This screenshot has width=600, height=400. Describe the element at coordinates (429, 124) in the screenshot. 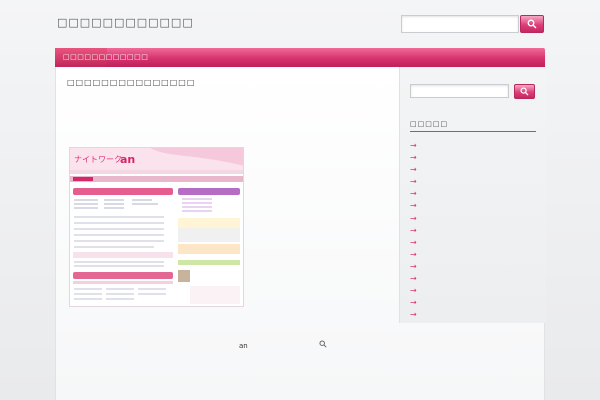

I see `sidebar-heading: □□□□□` at that location.